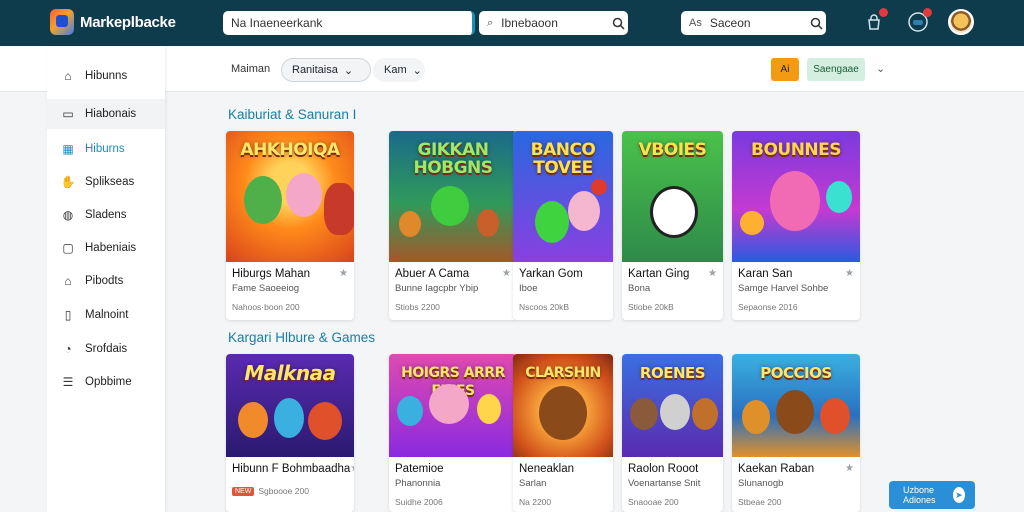 The height and width of the screenshot is (512, 1024). Describe the element at coordinates (271, 274) in the screenshot. I see `game-title: Hiburgs Mahan` at that location.